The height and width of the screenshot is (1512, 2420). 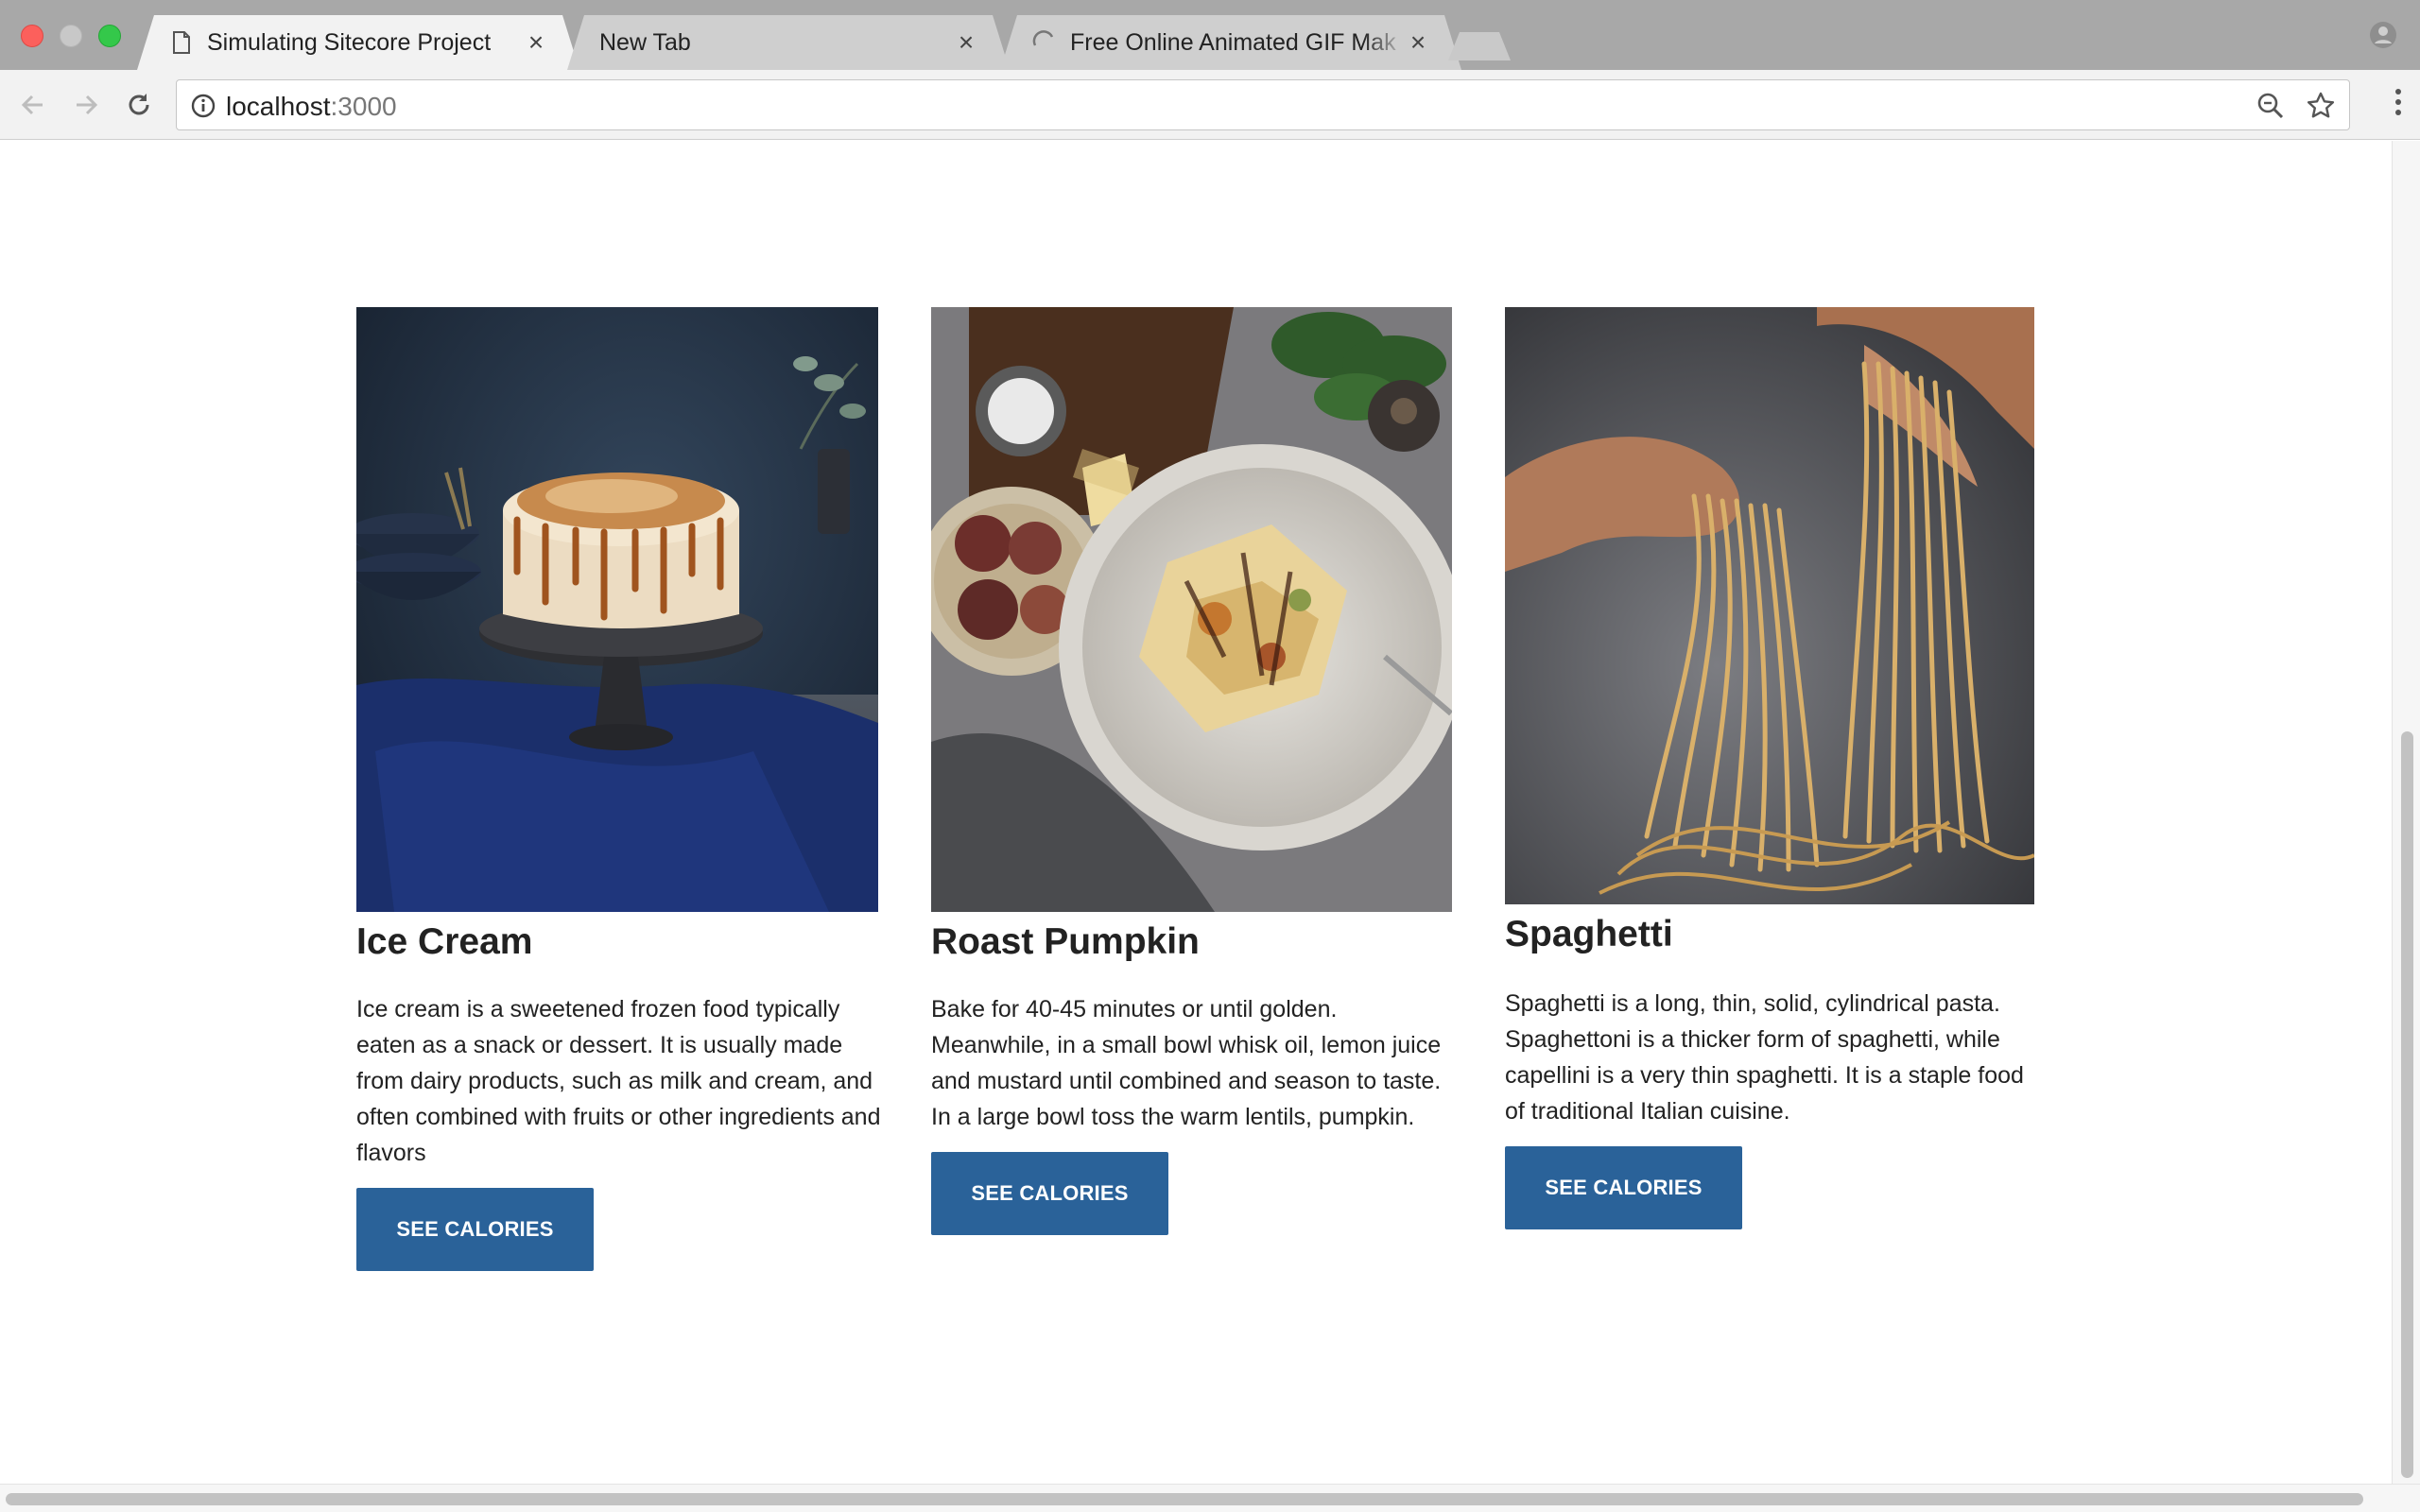 I want to click on horizontal-scrollbar-thumb, so click(x=1184, y=1499).